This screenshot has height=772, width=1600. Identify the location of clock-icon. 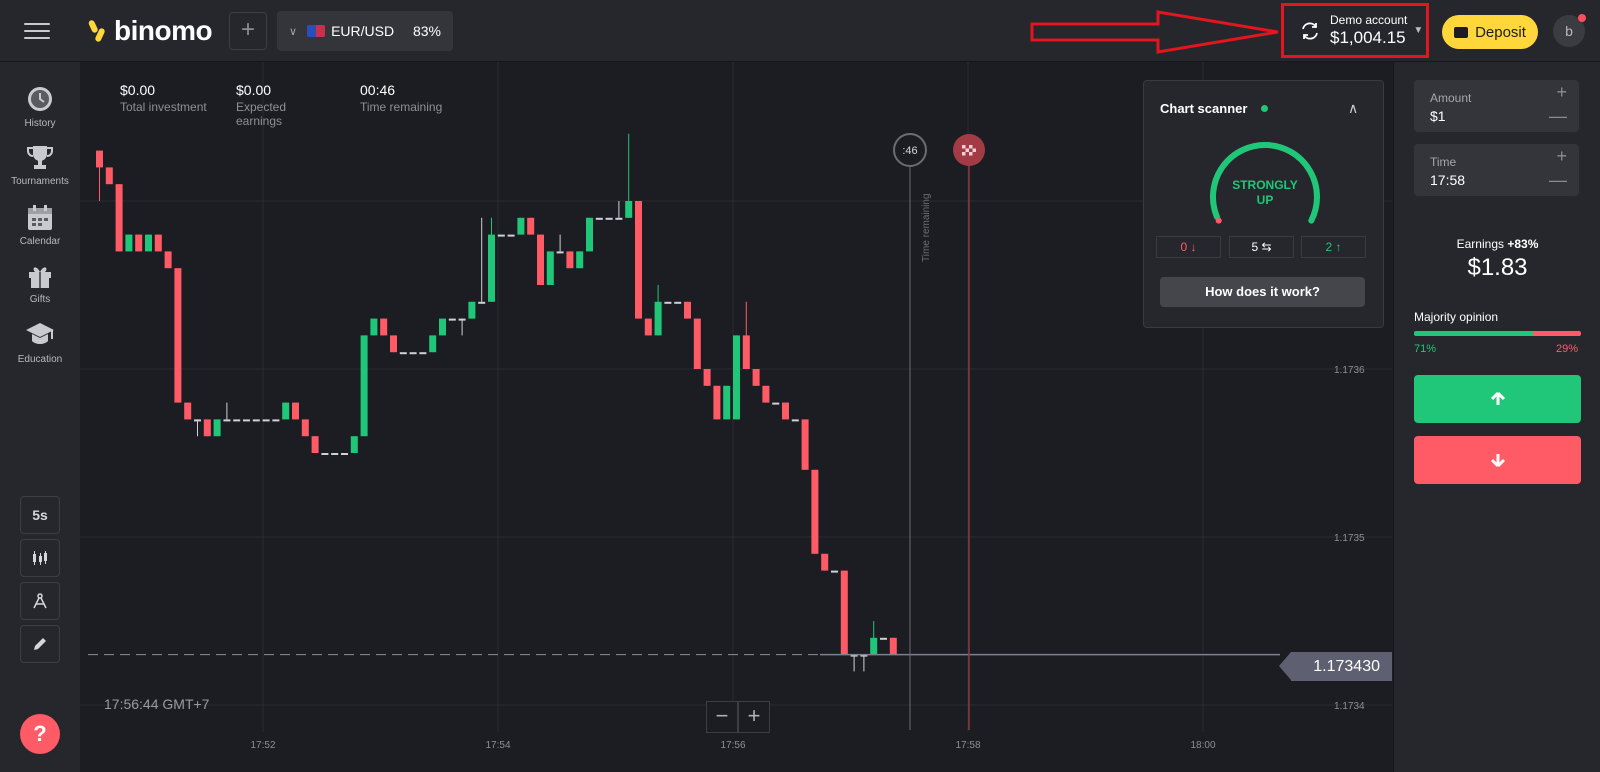
(40, 99).